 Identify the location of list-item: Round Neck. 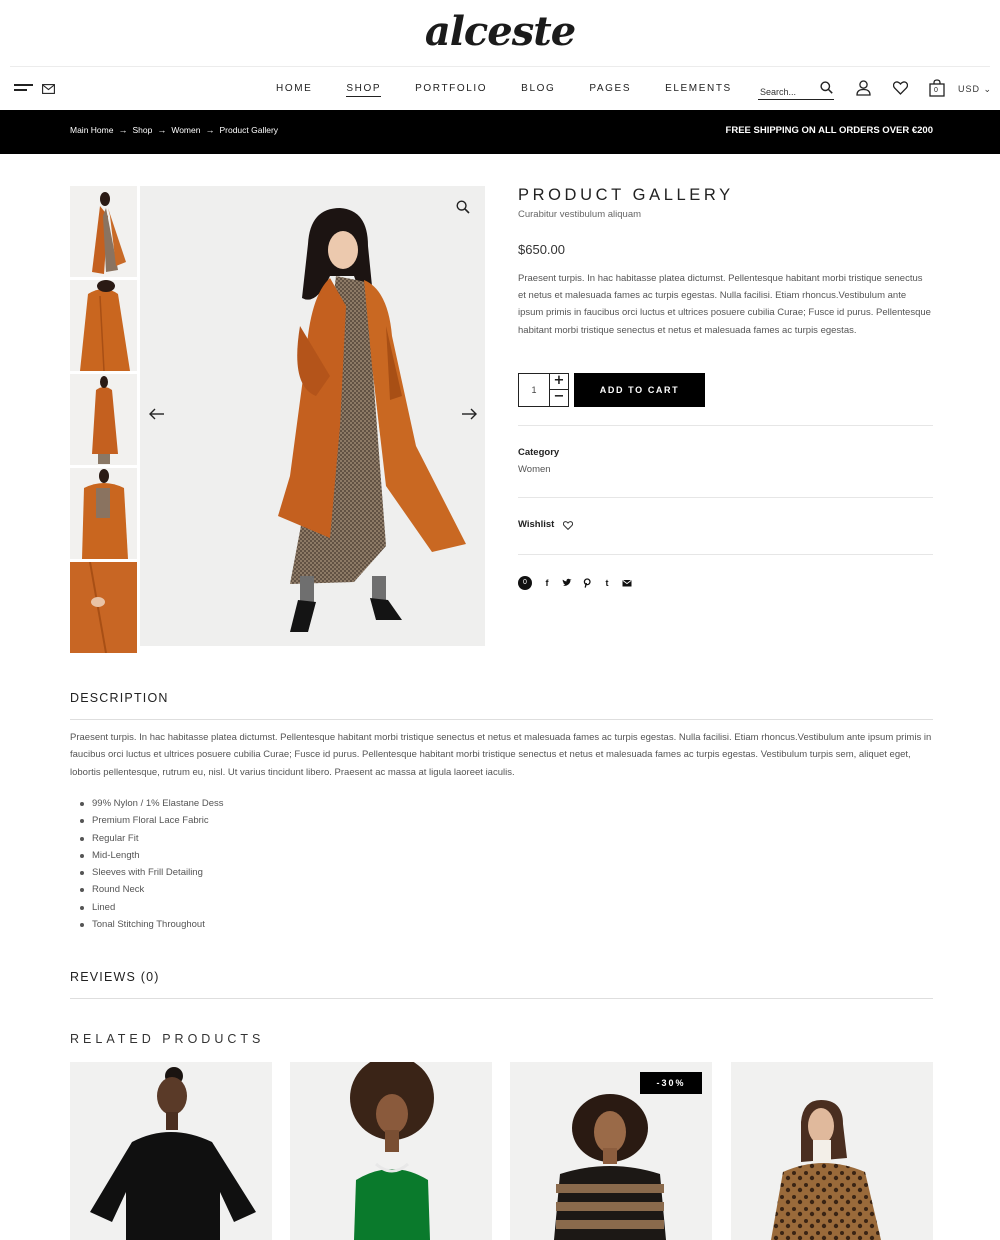
(151, 889).